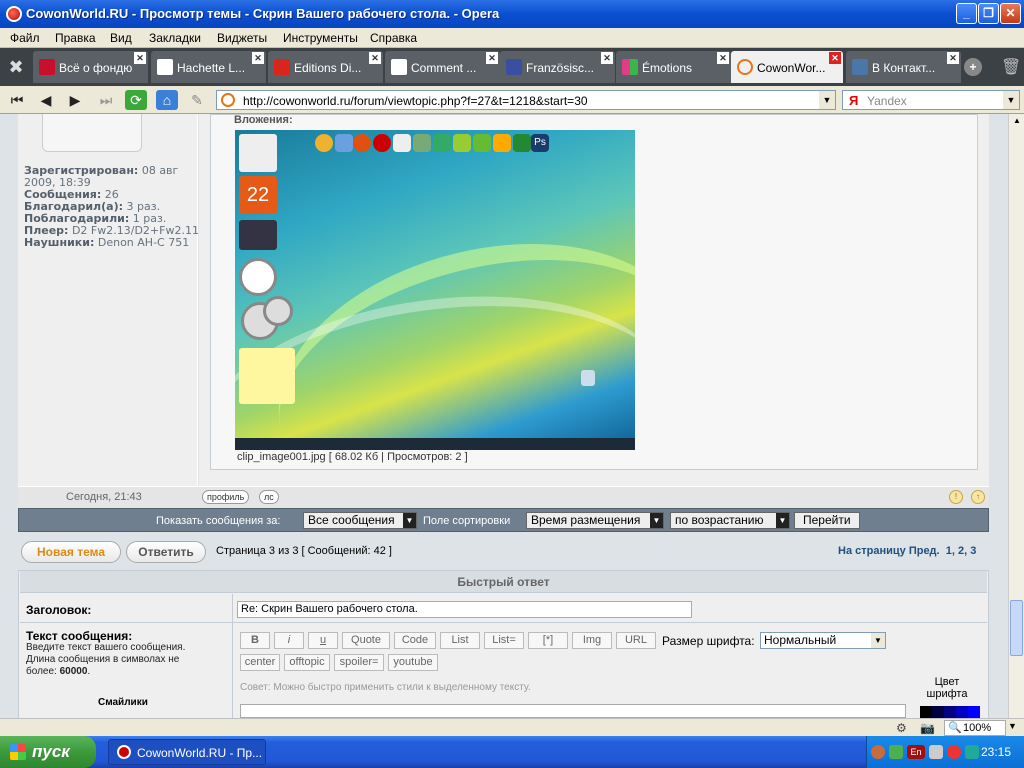  I want to click on edit-icon: ✎, so click(197, 100).